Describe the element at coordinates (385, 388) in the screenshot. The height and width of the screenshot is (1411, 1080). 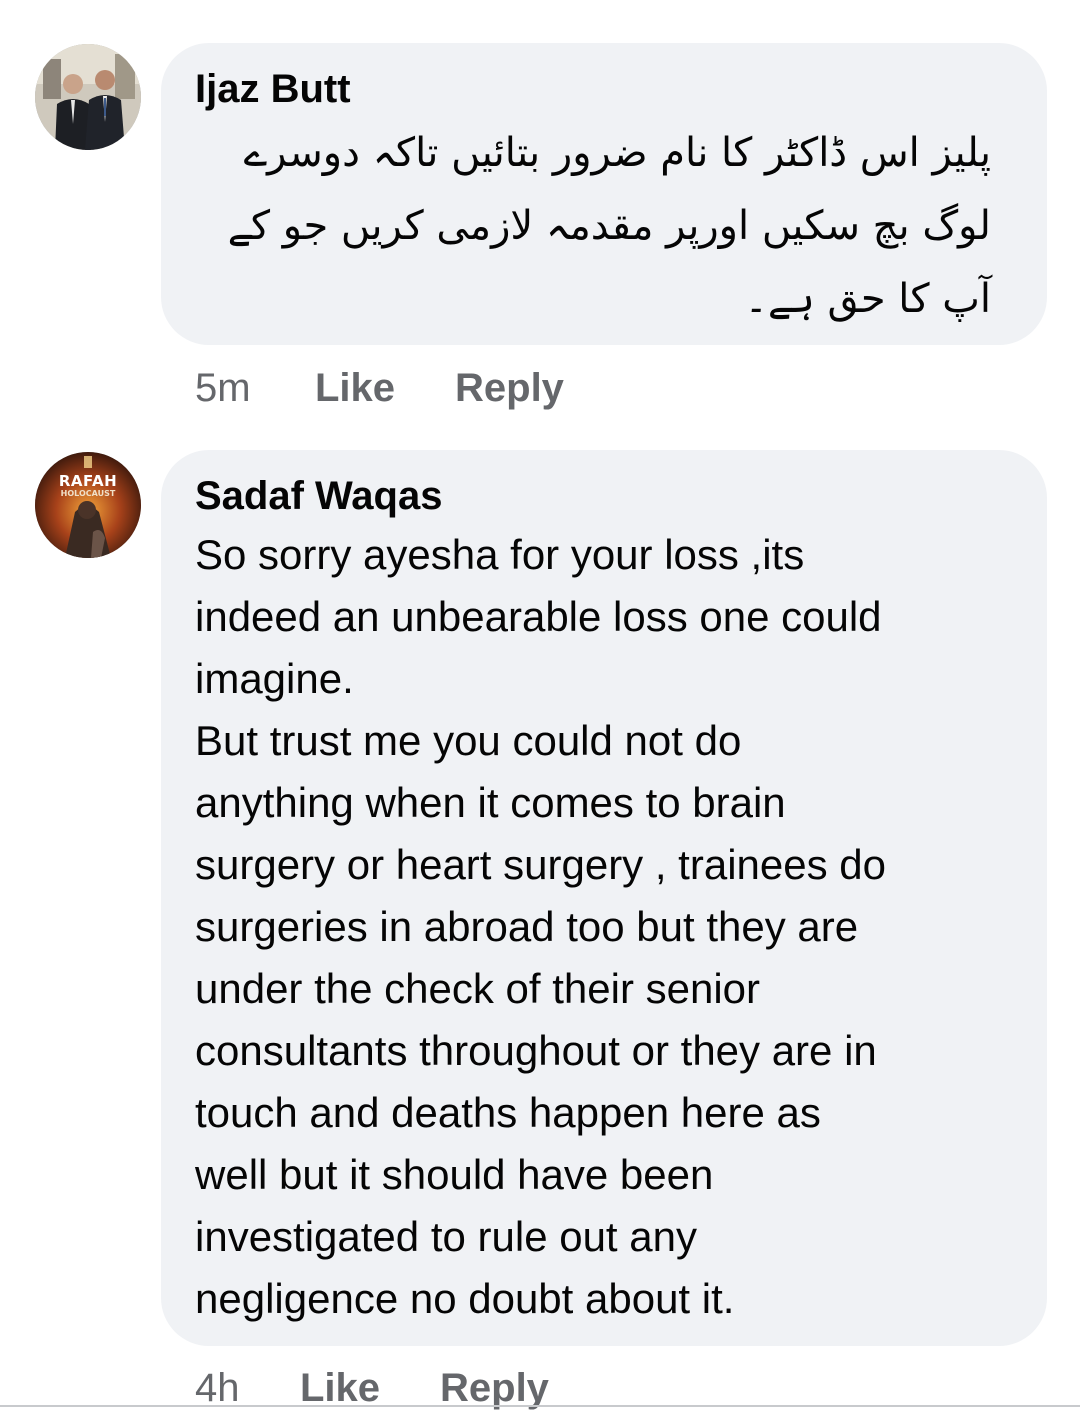
I see `like-button: Like` at that location.